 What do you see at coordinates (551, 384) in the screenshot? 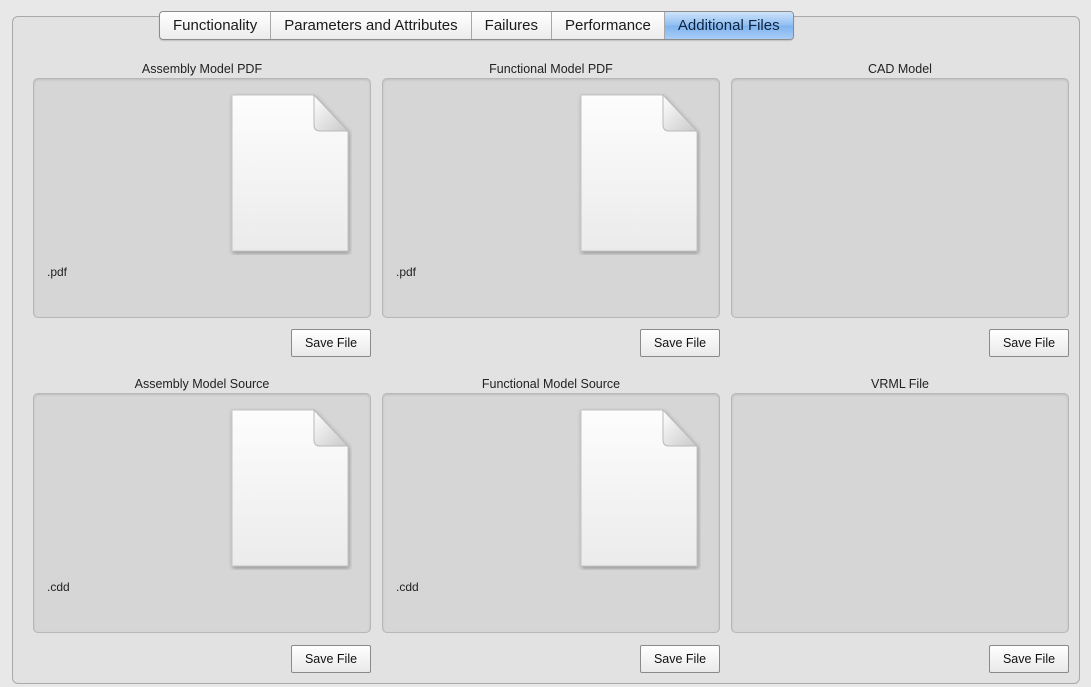
I see `panel-title-functional-model-source: Functional Model Source` at bounding box center [551, 384].